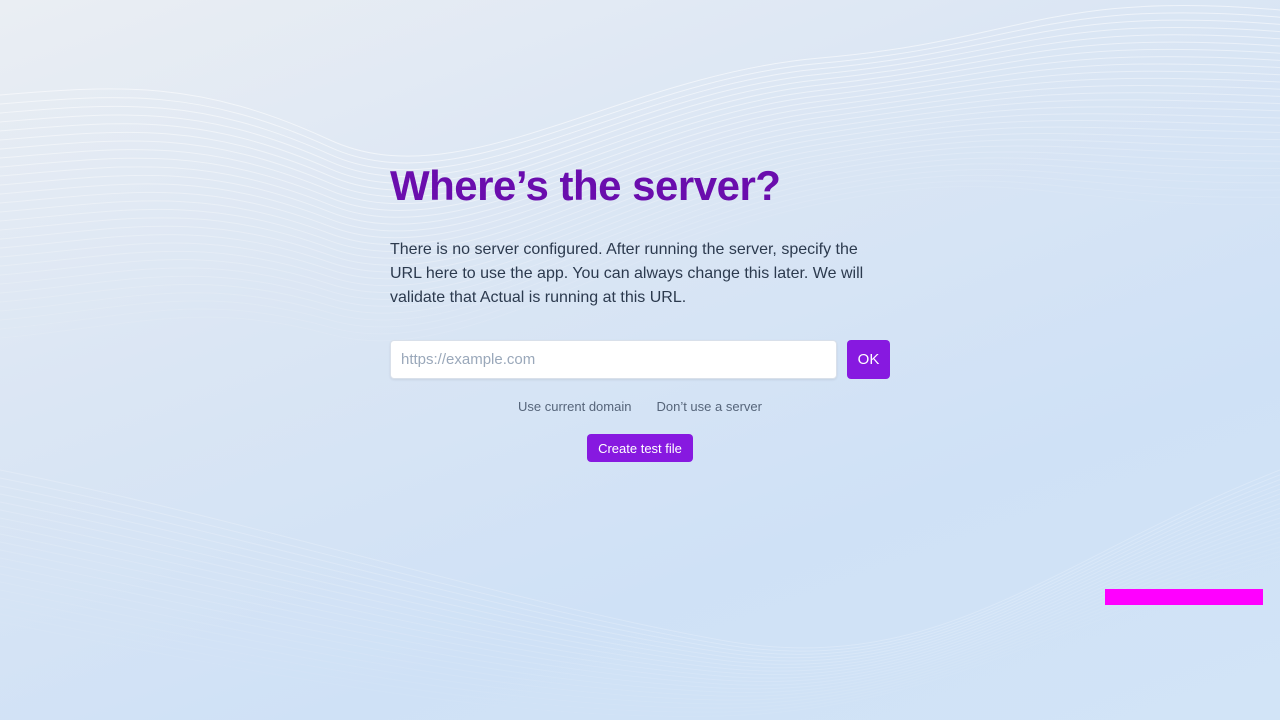 This screenshot has height=720, width=1280. I want to click on create-test-file-button: Create test file, so click(640, 448).